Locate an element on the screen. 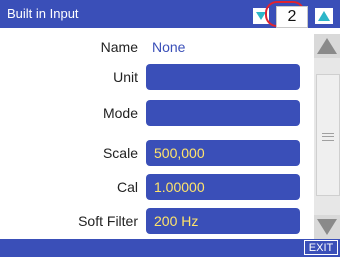 This screenshot has width=340, height=257. unit-label: Unit is located at coordinates (125, 77).